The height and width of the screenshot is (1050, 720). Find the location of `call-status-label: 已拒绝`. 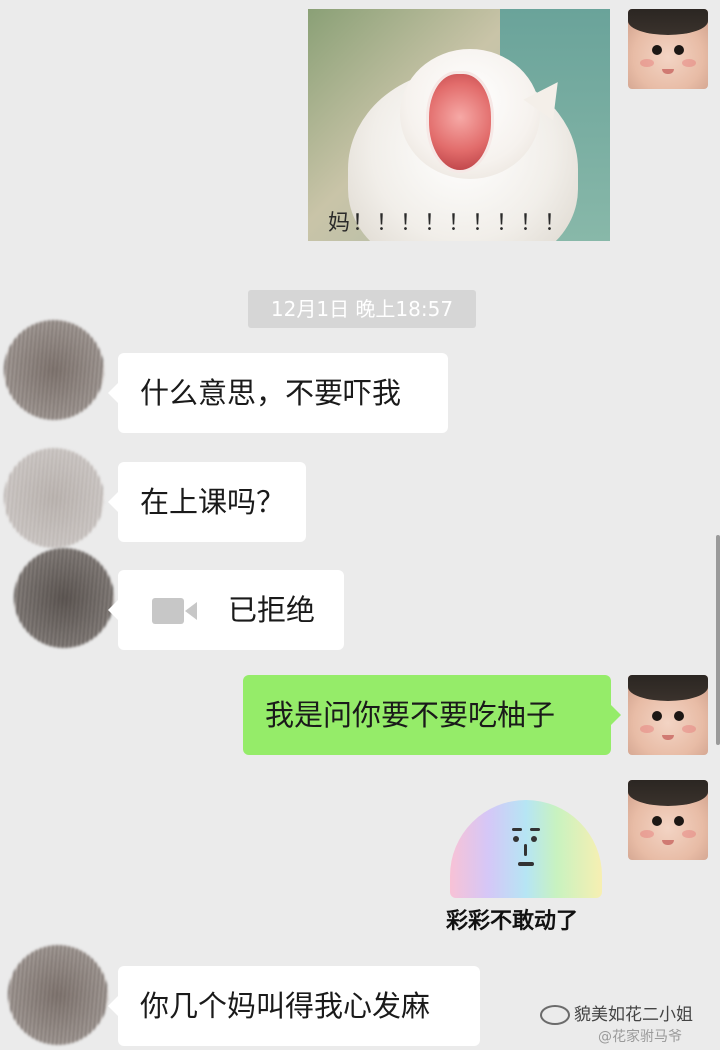

call-status-label: 已拒绝 is located at coordinates (272, 610).